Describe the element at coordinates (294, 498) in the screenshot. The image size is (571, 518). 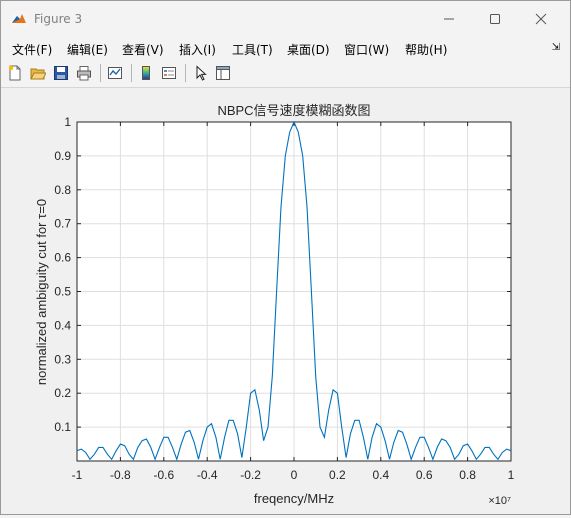
I see `x-axis-label: freqency/MHz` at that location.